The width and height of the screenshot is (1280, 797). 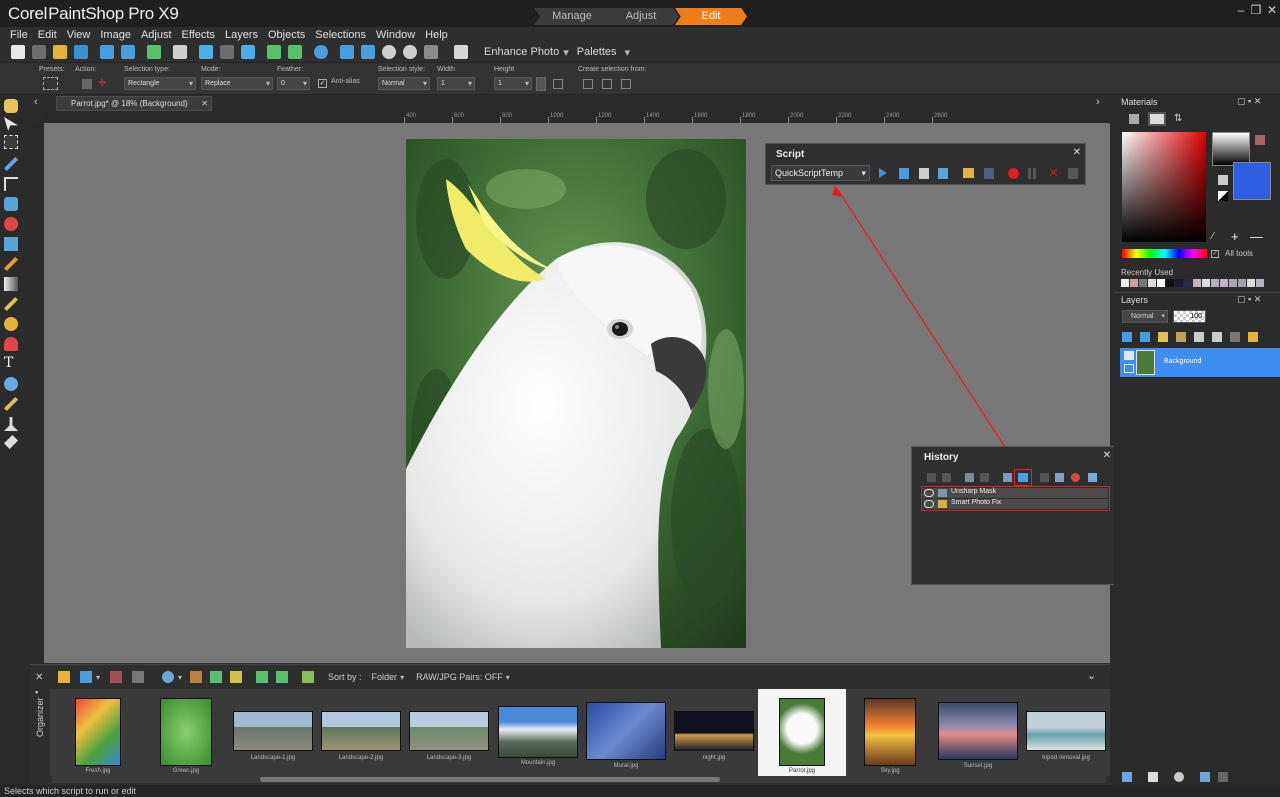 I want to click on paint-tool-icon, so click(x=11, y=344).